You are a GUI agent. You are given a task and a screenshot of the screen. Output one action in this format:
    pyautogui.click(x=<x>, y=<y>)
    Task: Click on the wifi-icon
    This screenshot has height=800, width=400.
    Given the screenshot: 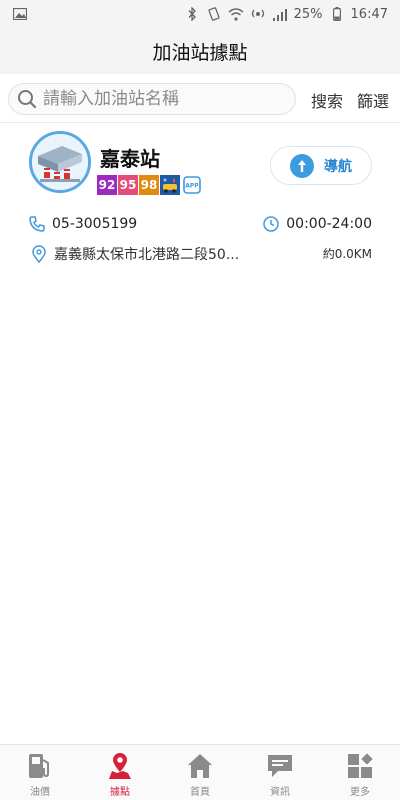 What is the action you would take?
    pyautogui.click(x=236, y=14)
    